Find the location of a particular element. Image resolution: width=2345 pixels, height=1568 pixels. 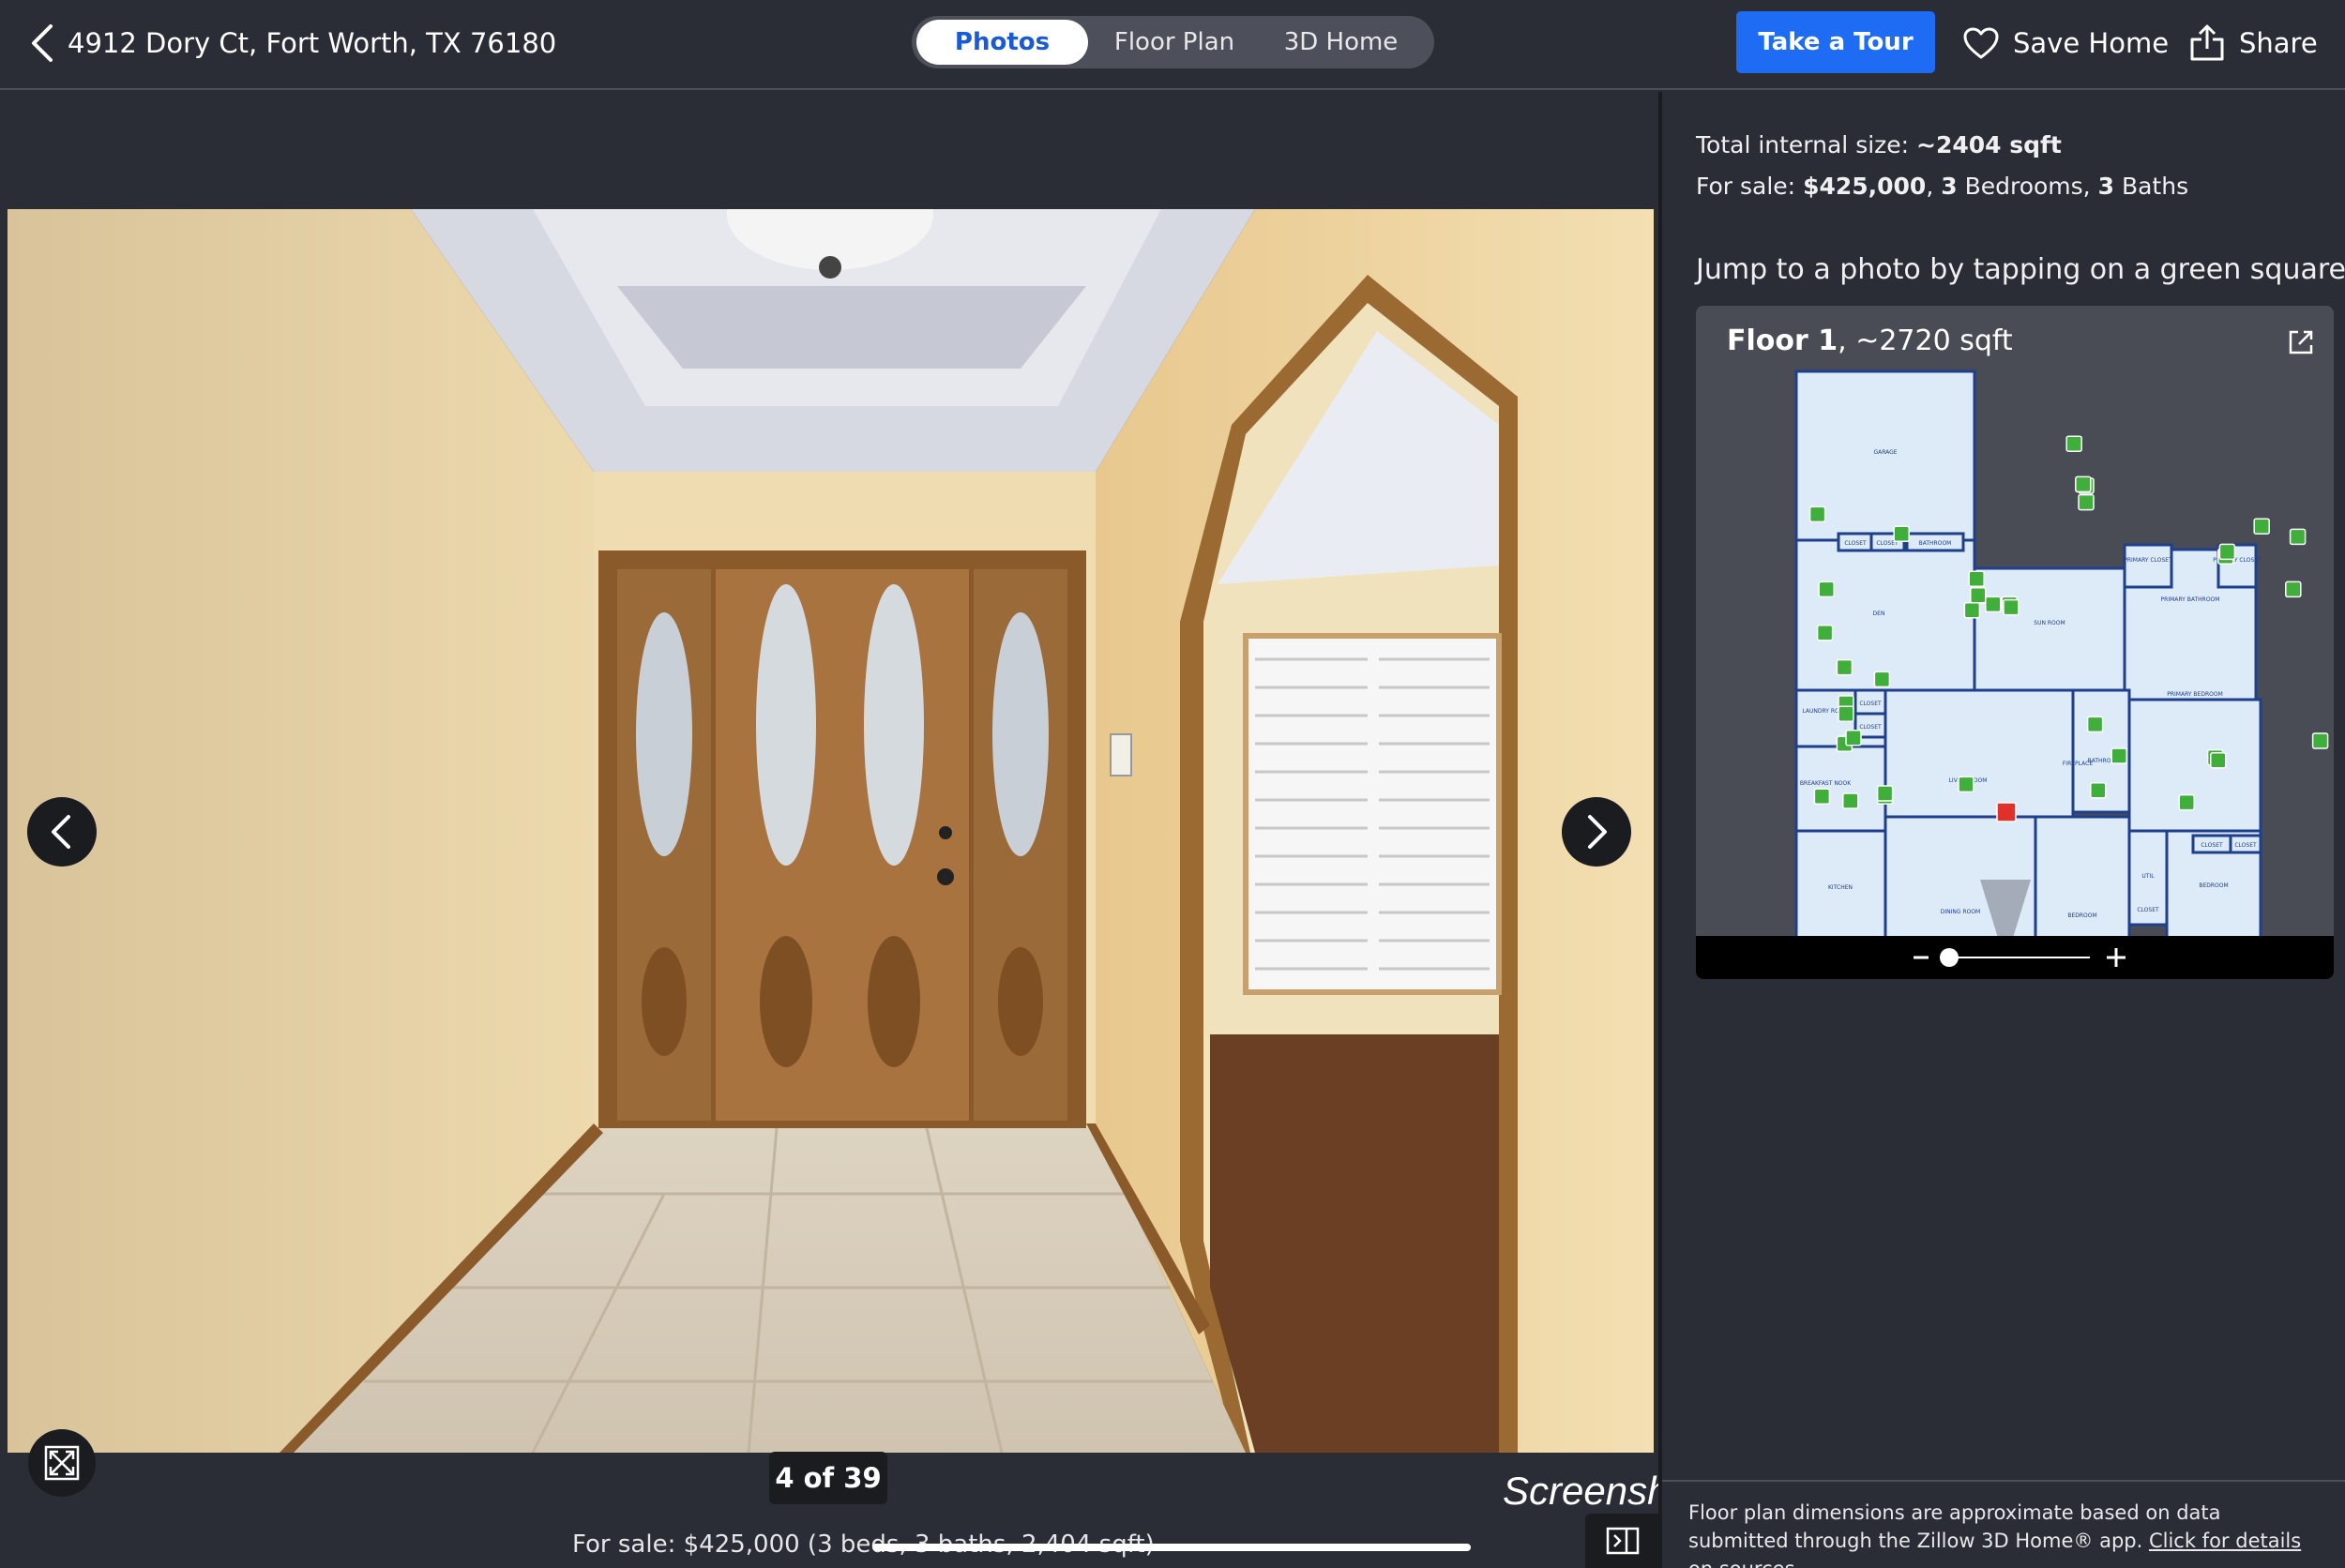

zoom-control is located at coordinates (2015, 957).